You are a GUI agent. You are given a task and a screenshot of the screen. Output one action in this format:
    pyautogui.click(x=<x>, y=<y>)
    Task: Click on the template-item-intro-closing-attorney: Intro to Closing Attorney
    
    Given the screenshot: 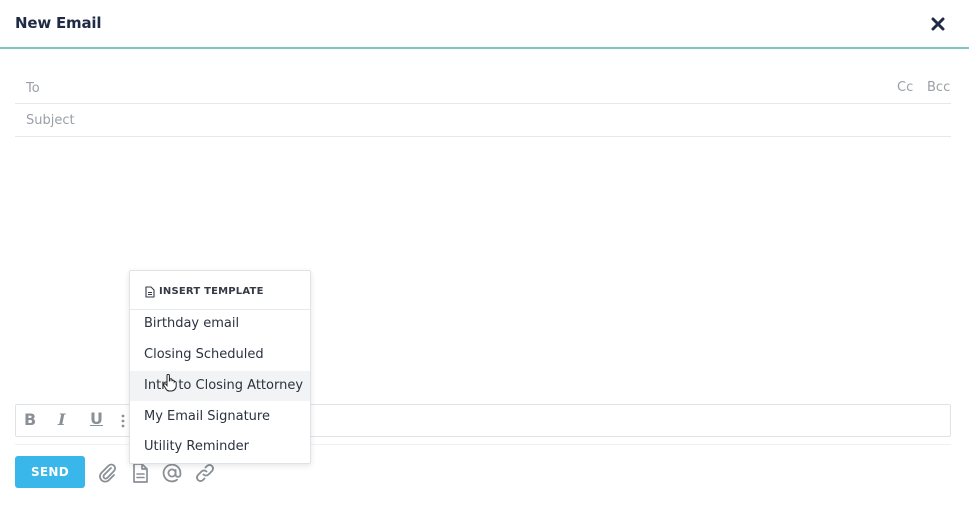 What is the action you would take?
    pyautogui.click(x=220, y=386)
    